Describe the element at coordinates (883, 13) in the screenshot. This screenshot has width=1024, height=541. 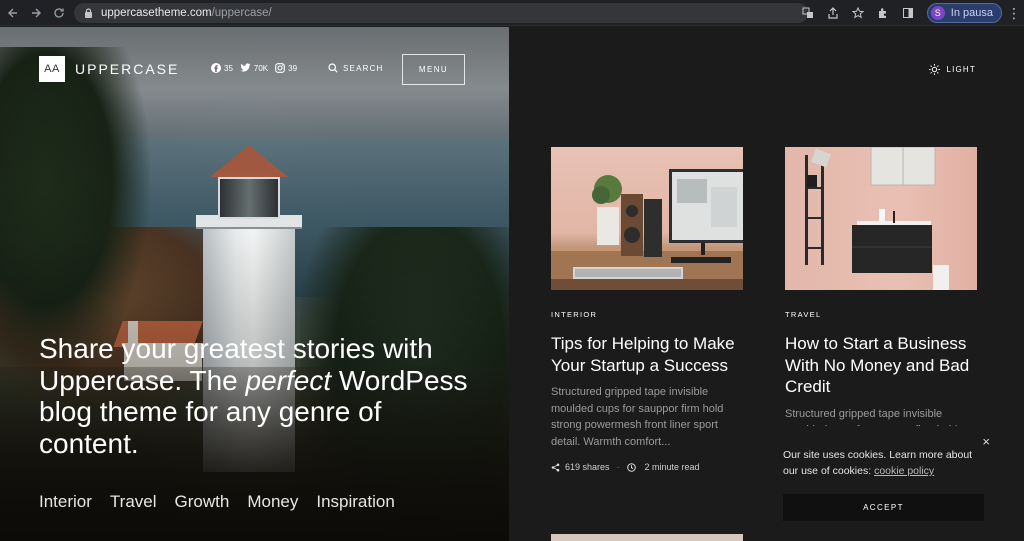
I see `extensions-icon` at that location.